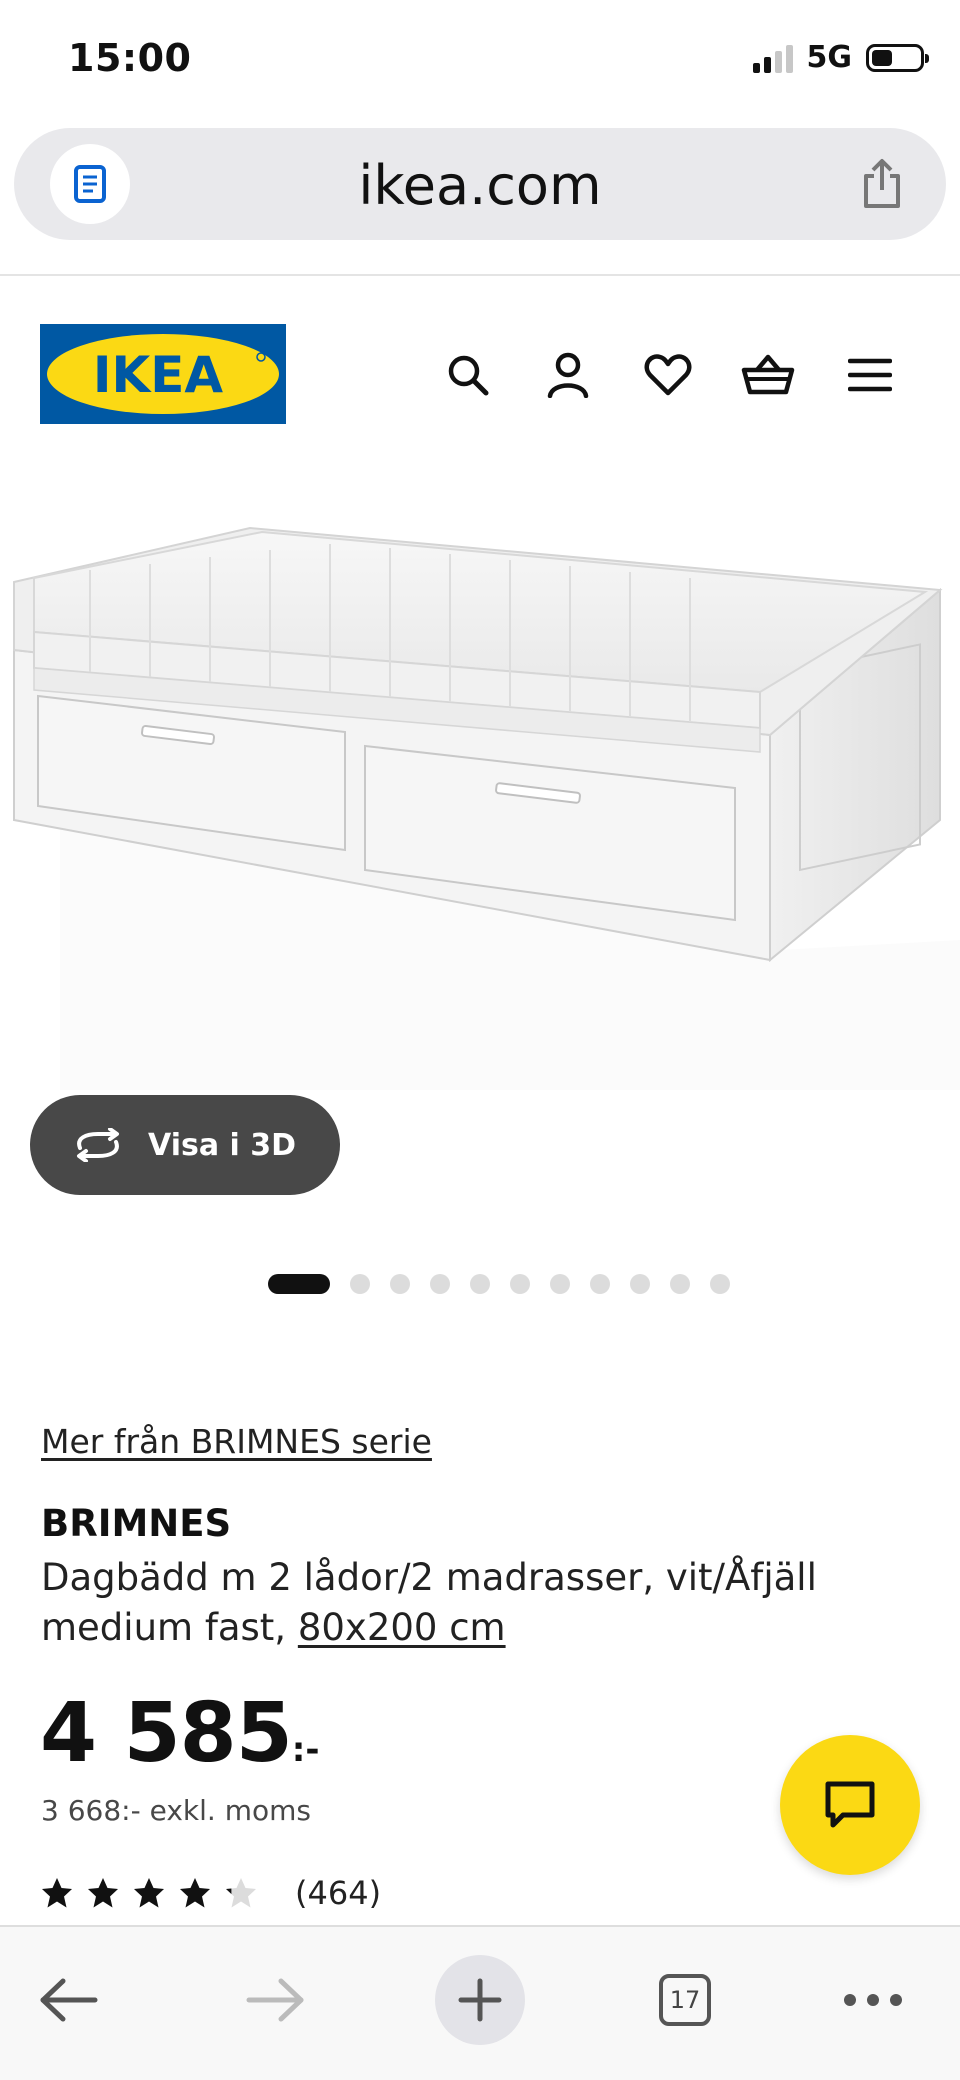 This screenshot has width=960, height=2080. Describe the element at coordinates (402, 1627) in the screenshot. I see `size-link: 80x200 cm` at that location.